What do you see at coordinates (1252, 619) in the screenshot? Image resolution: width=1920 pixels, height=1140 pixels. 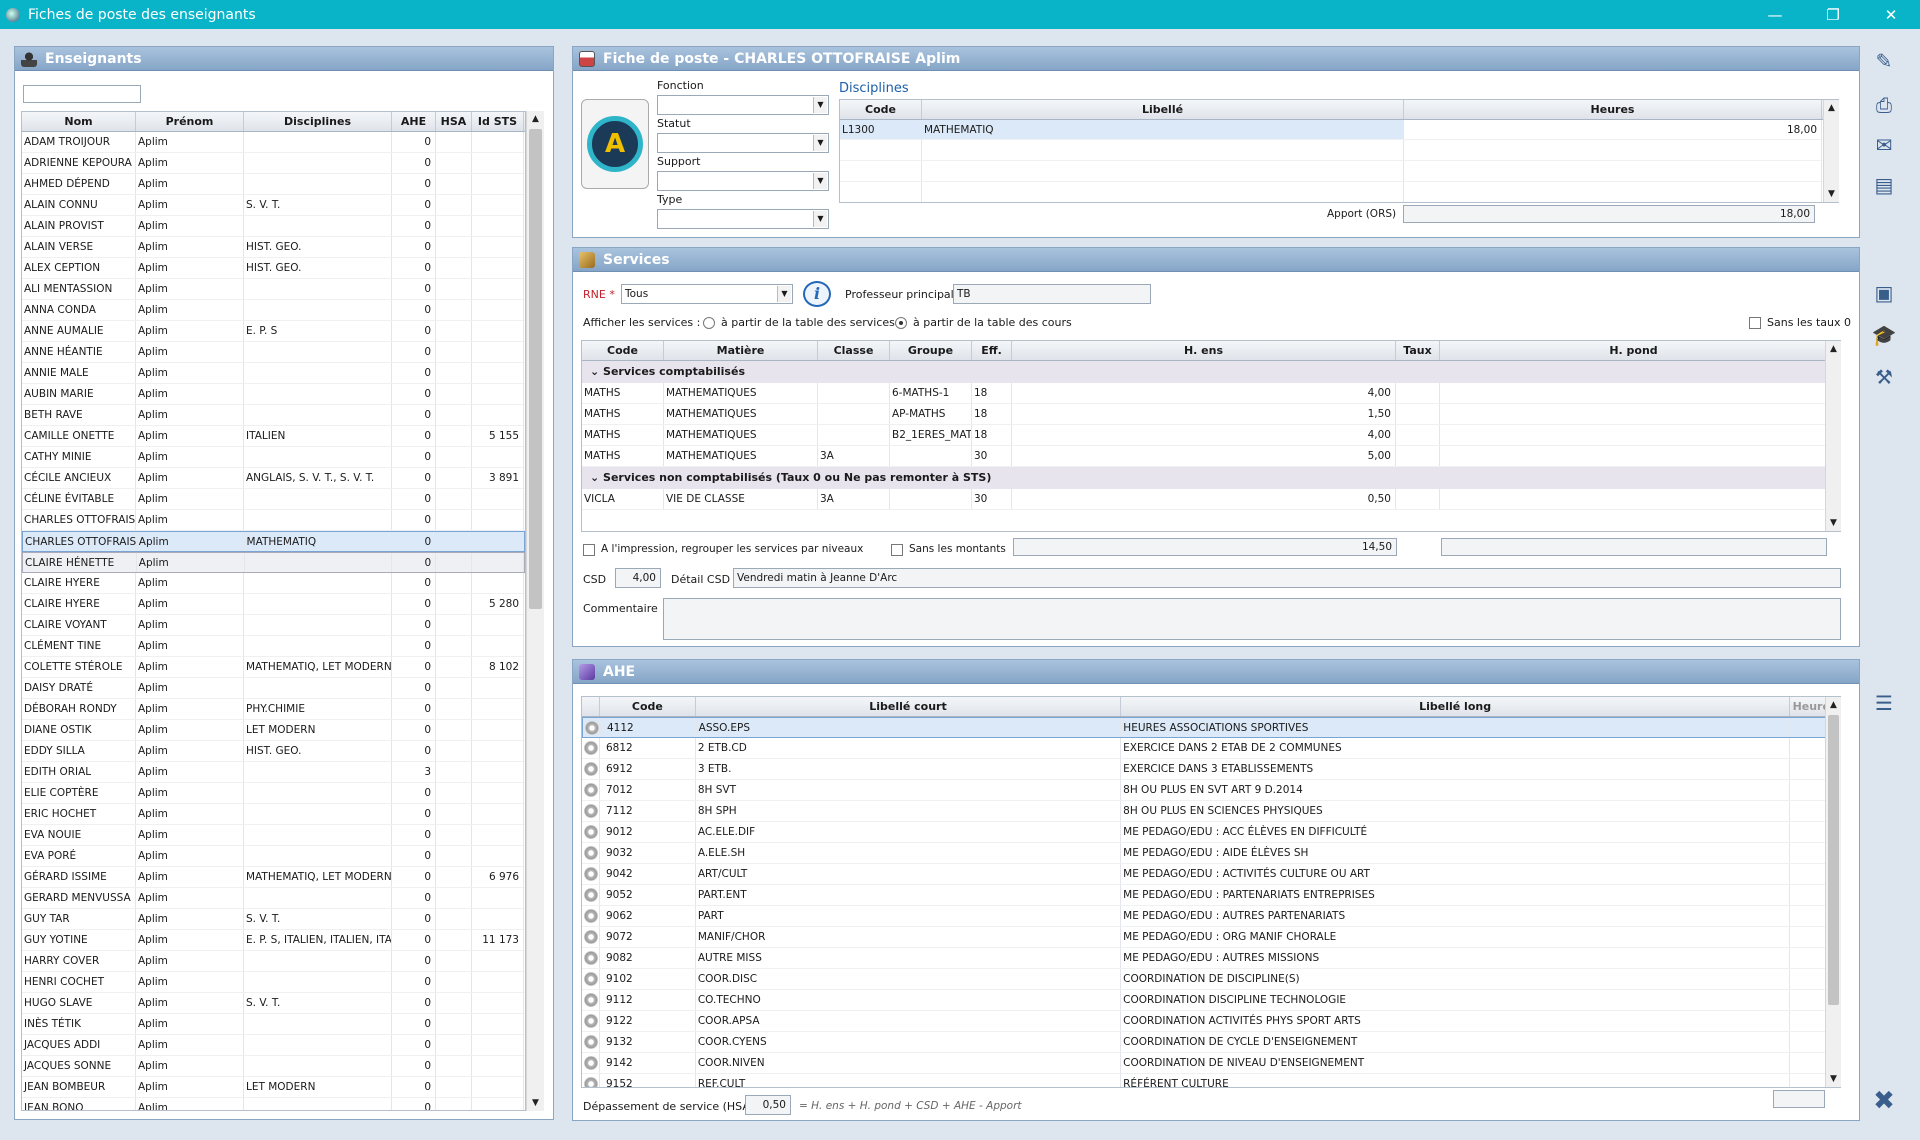 I see `commentaire-input` at bounding box center [1252, 619].